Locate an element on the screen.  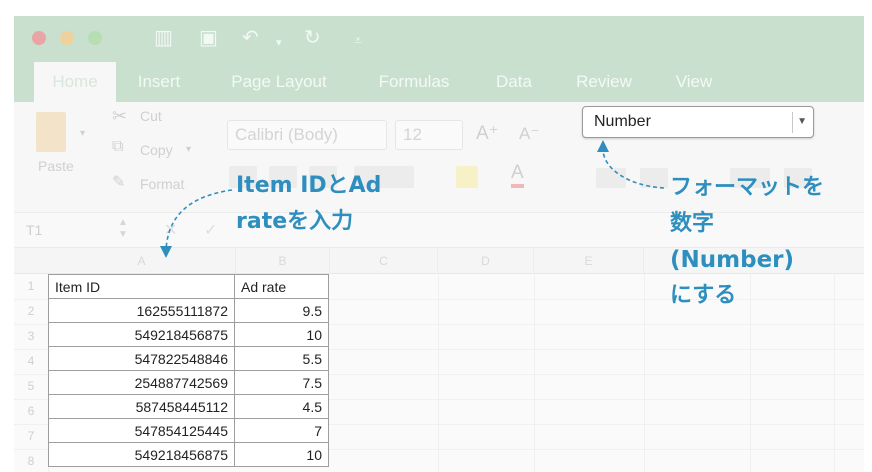
annotation-line: にする is located at coordinates (703, 295).